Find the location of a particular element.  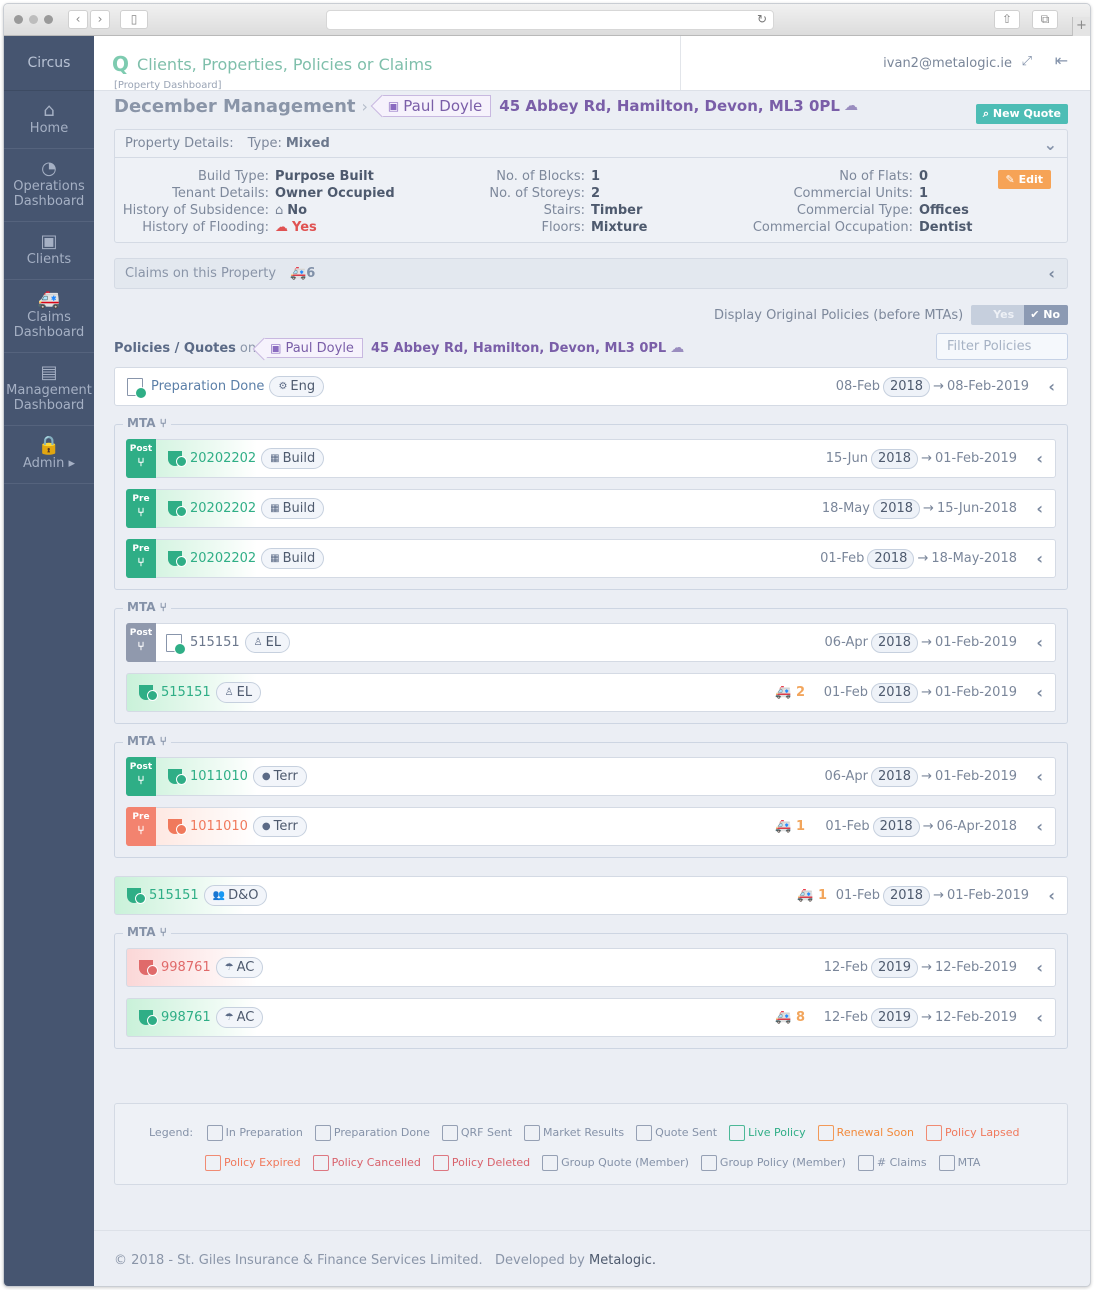

legend-item: Policy Deleted is located at coordinates (481, 1163).